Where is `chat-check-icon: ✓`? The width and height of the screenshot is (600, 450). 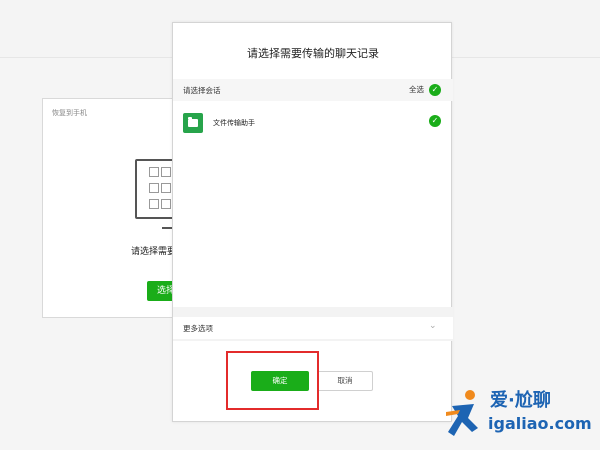 chat-check-icon: ✓ is located at coordinates (435, 121).